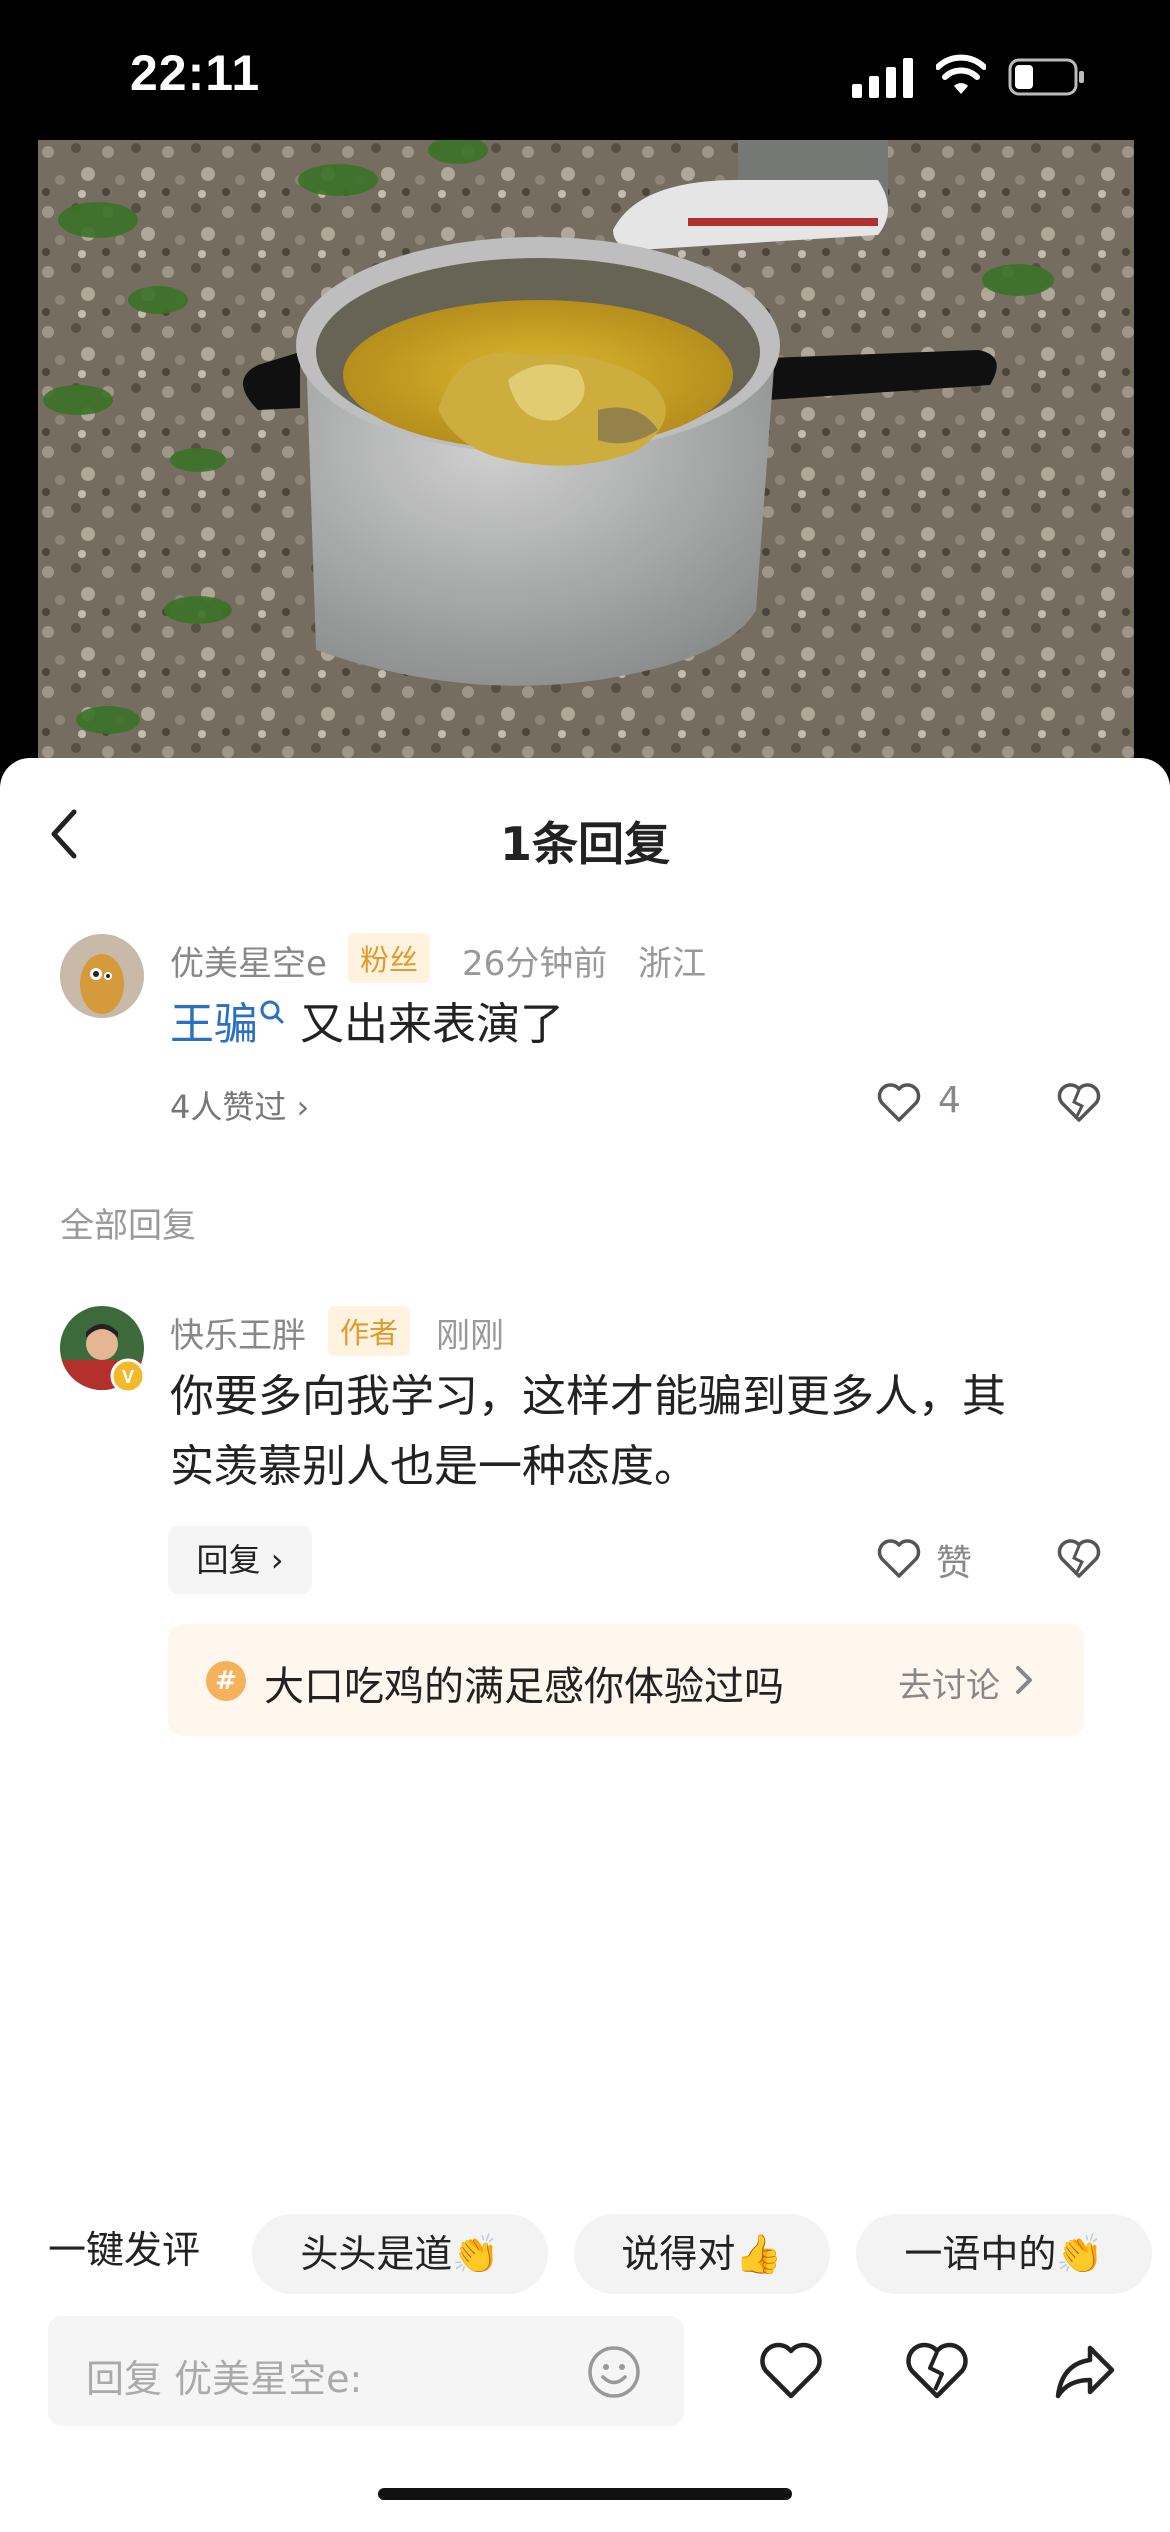  Describe the element at coordinates (535, 964) in the screenshot. I see `comment-time: 26分钟前` at that location.